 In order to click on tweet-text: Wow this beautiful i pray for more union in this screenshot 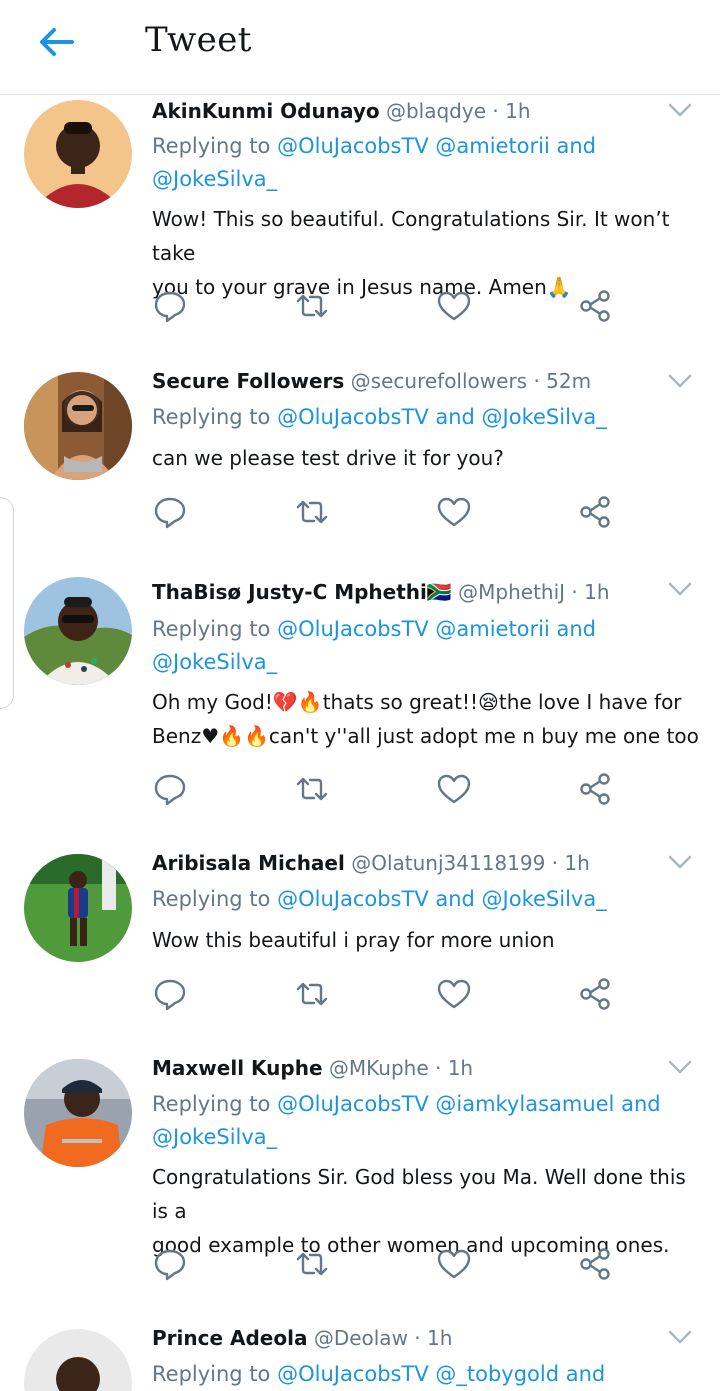, I will do `click(429, 940)`.